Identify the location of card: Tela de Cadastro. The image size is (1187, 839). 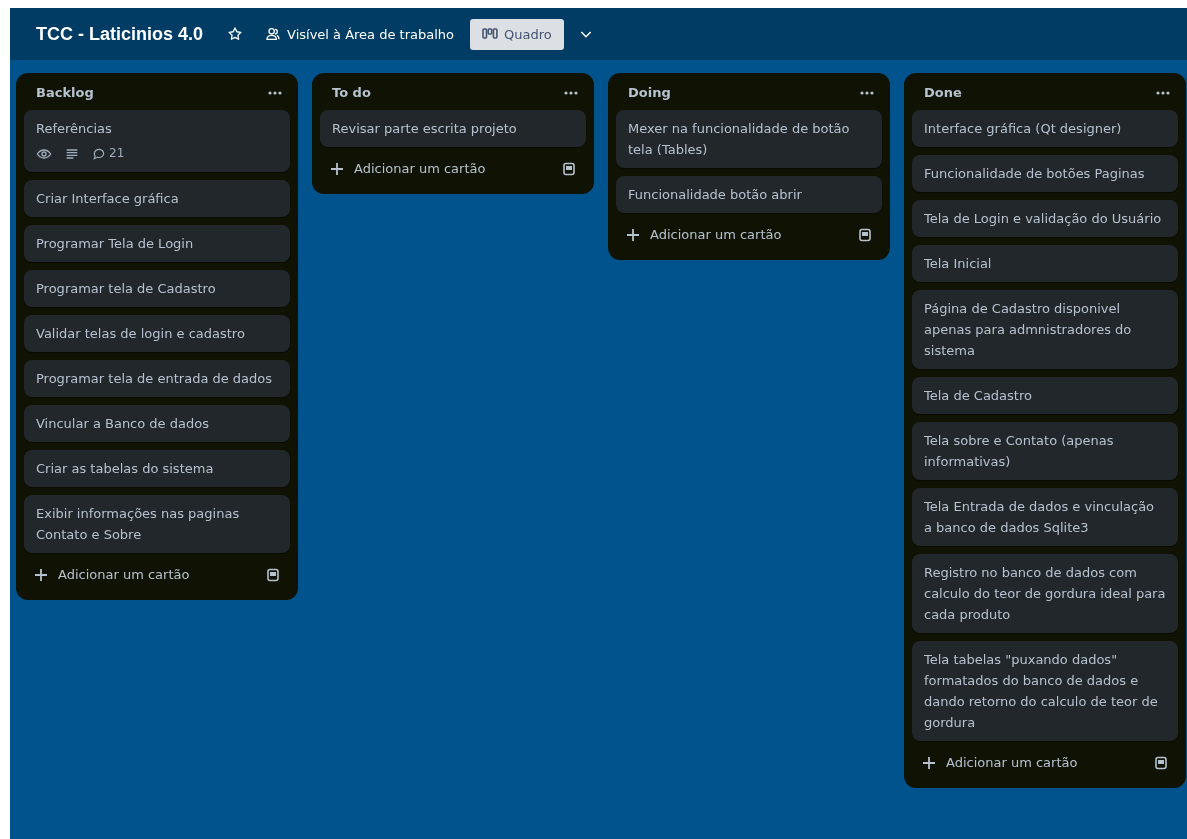
(1045, 395).